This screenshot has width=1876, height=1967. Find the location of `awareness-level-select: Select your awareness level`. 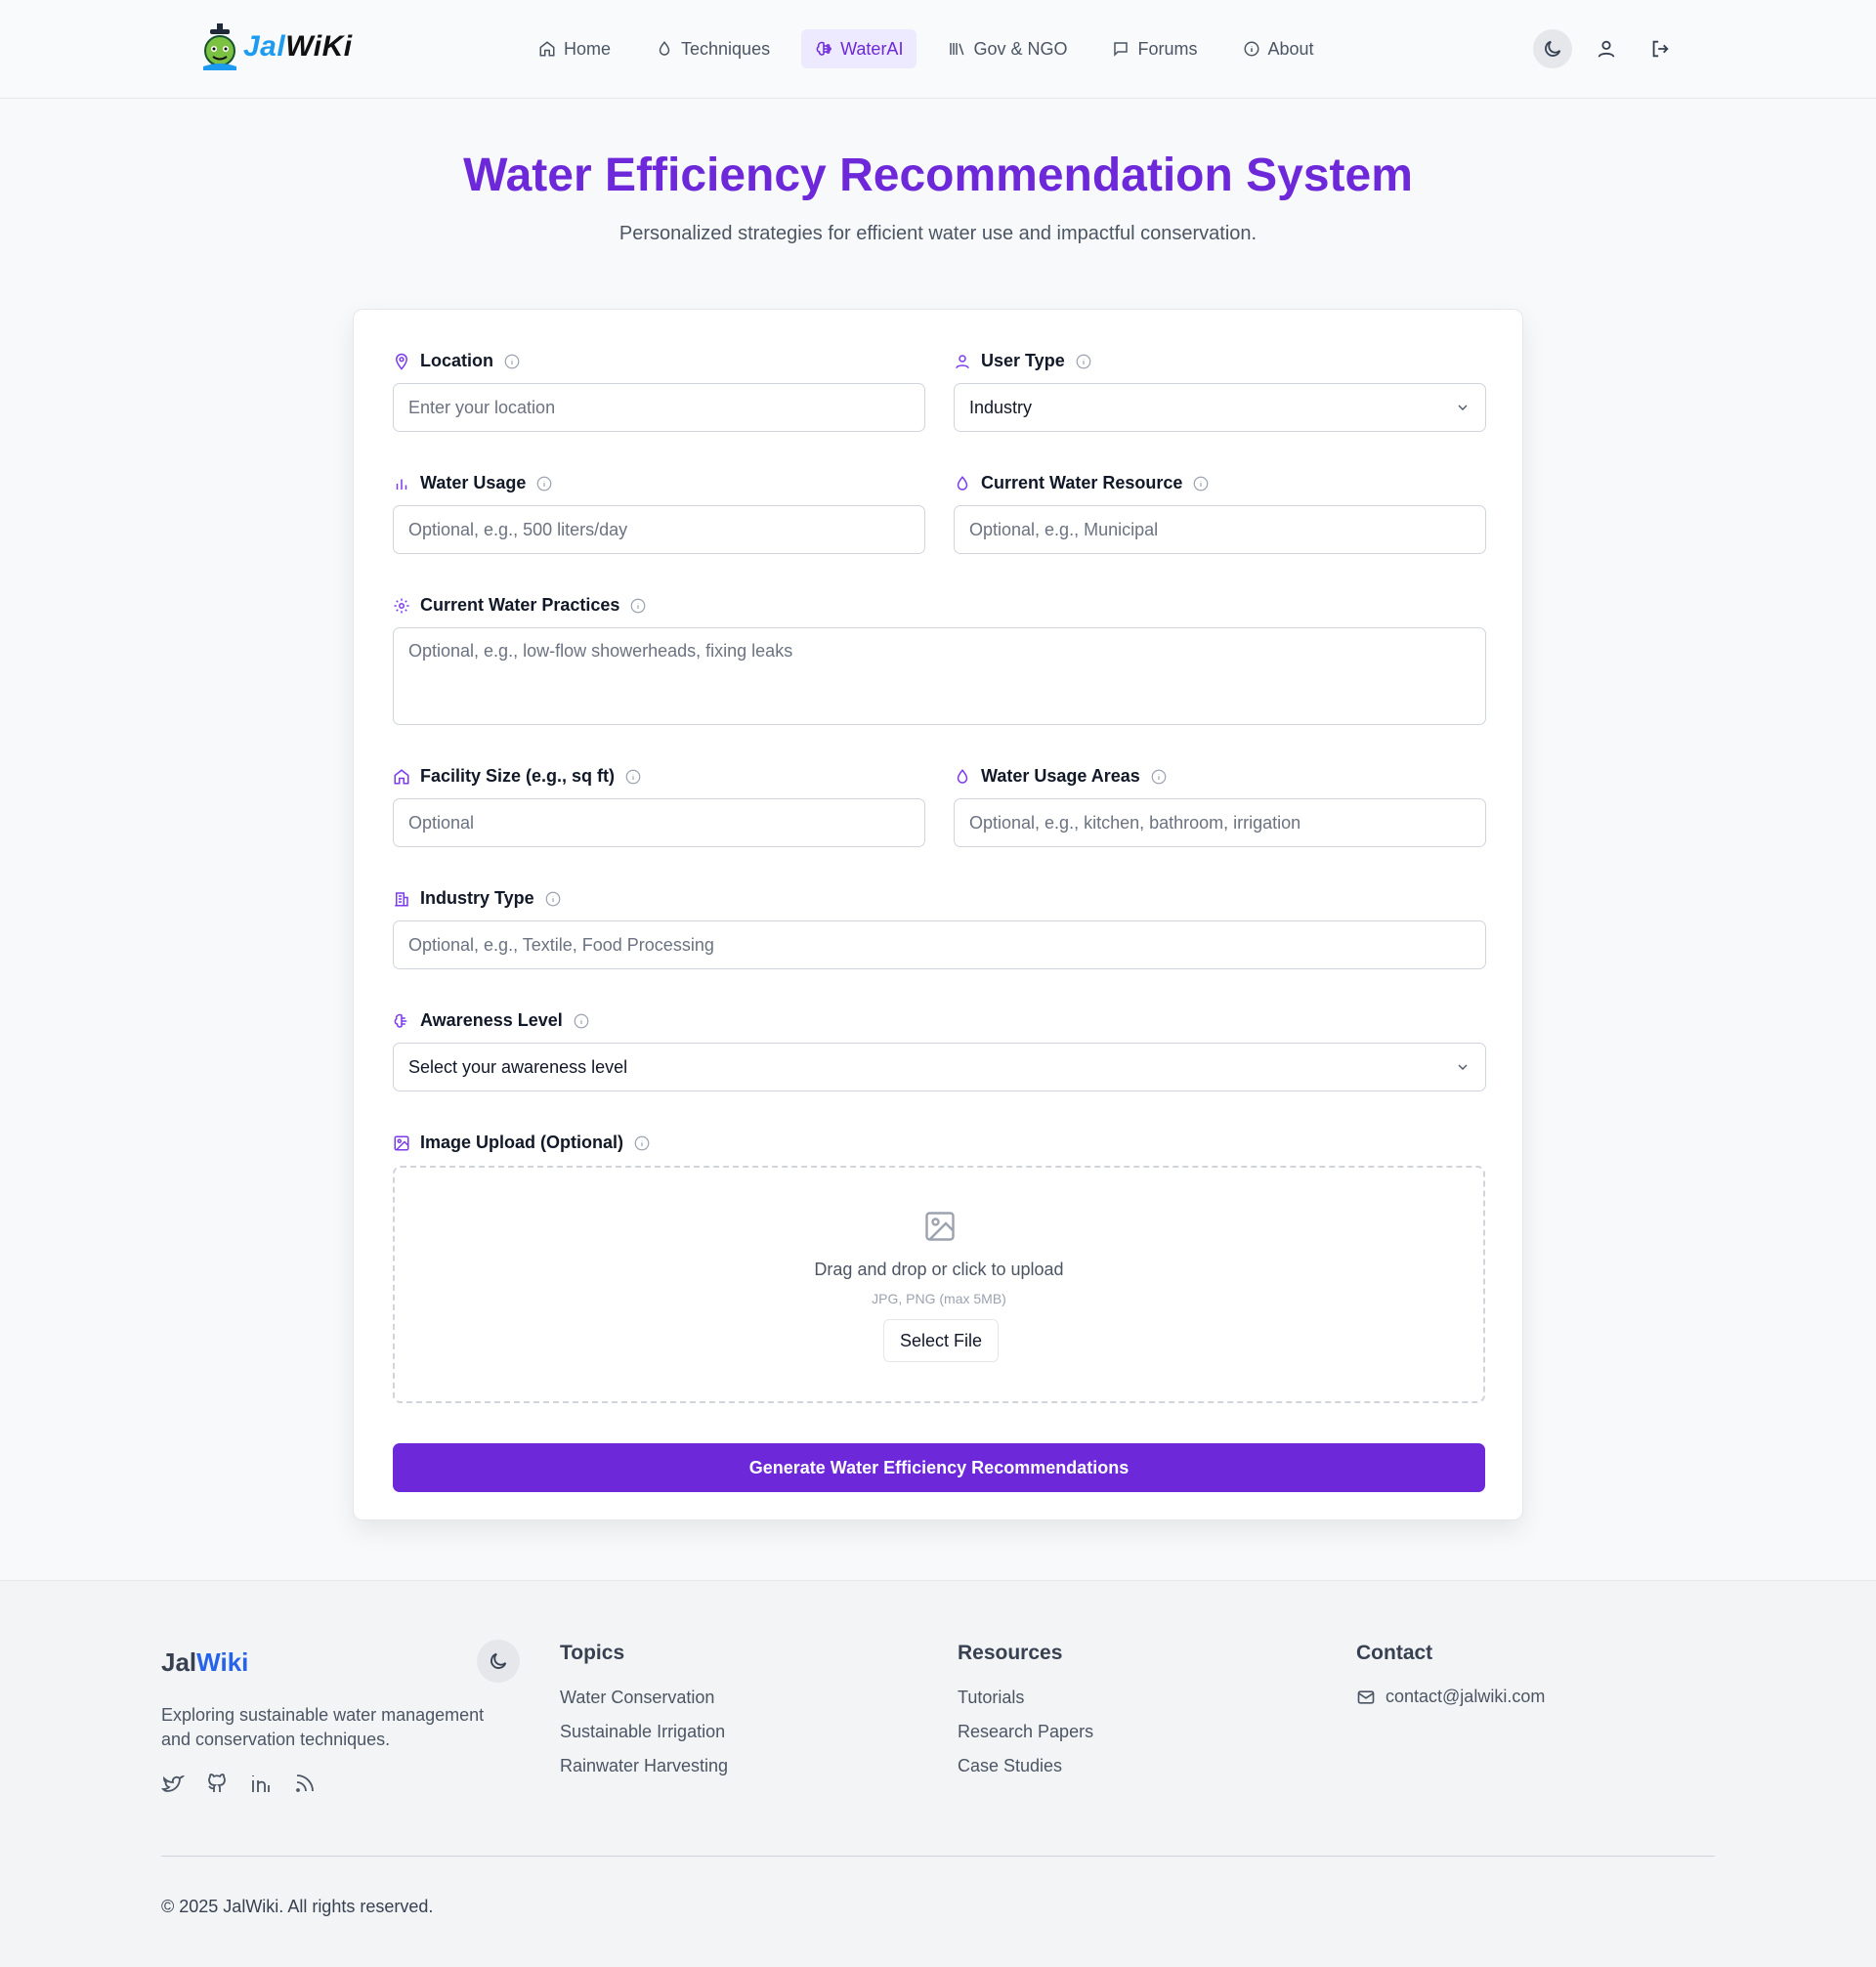

awareness-level-select: Select your awareness level is located at coordinates (939, 1067).